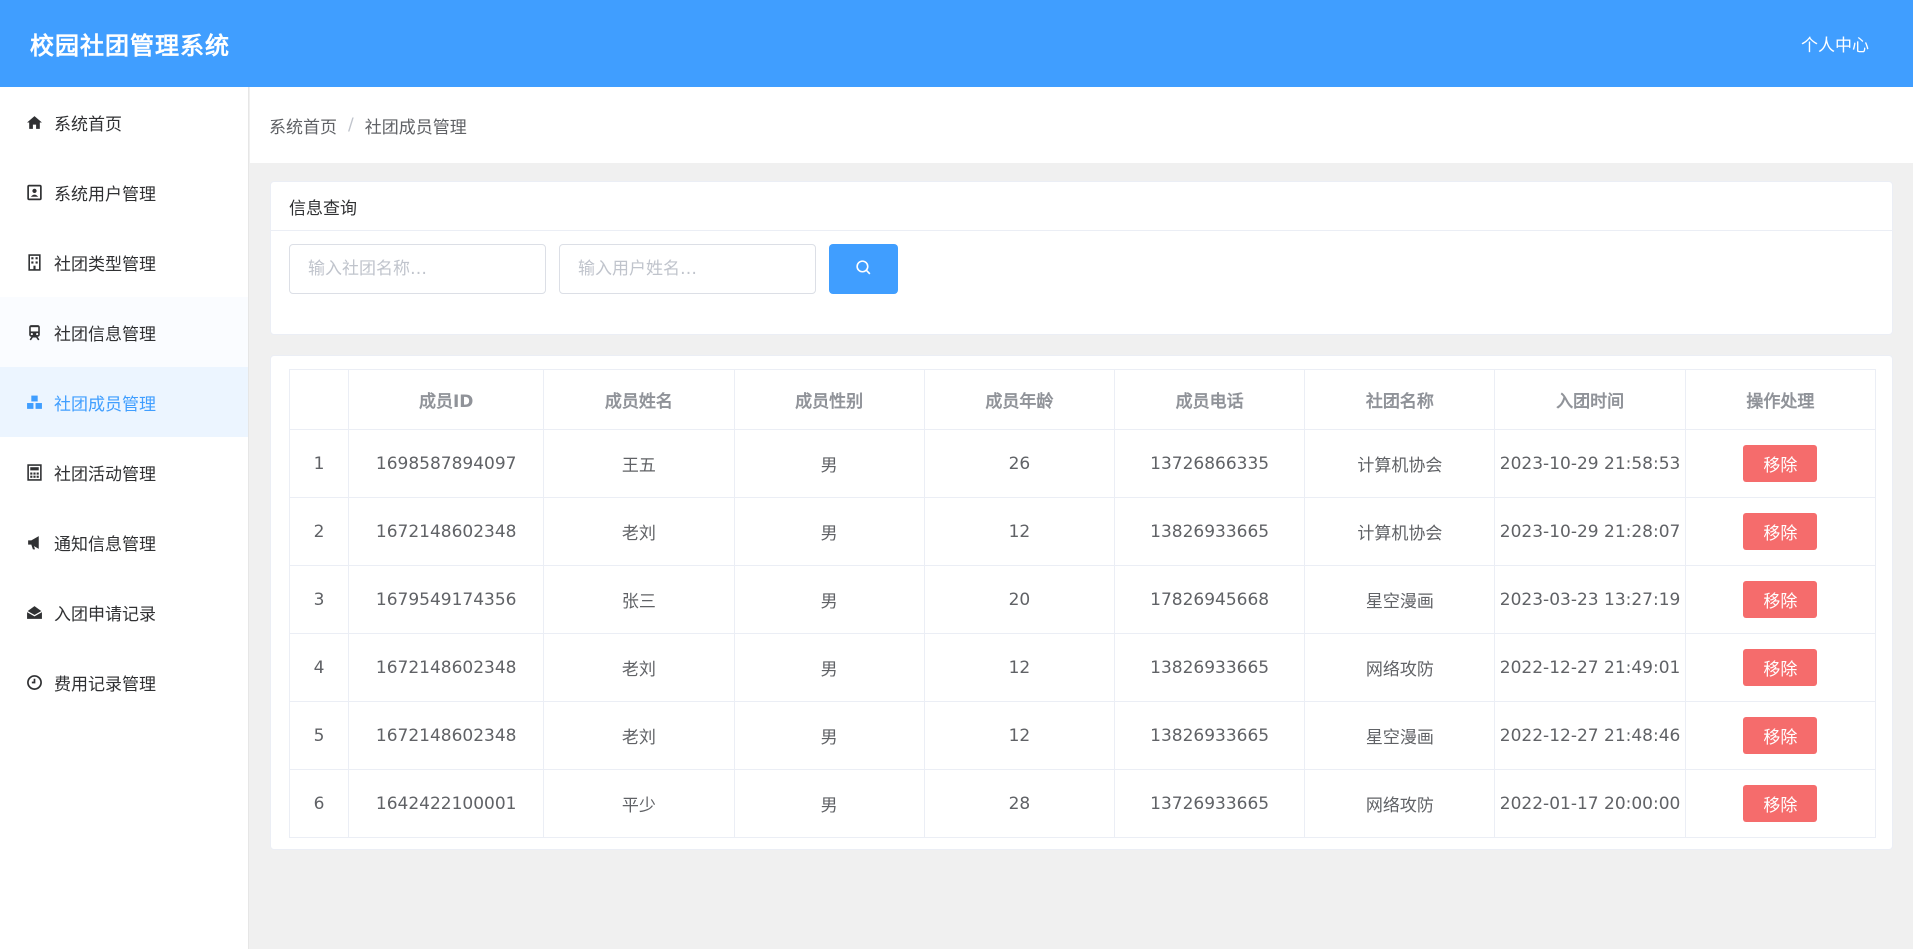  I want to click on sidebar-item-label: 社团成员管理, so click(105, 404).